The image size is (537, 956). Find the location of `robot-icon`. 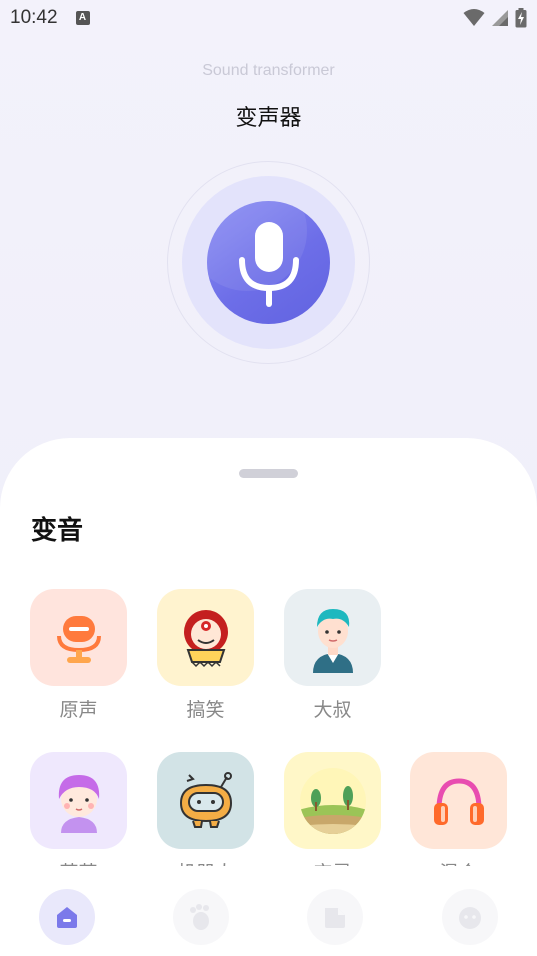

robot-icon is located at coordinates (205, 799).